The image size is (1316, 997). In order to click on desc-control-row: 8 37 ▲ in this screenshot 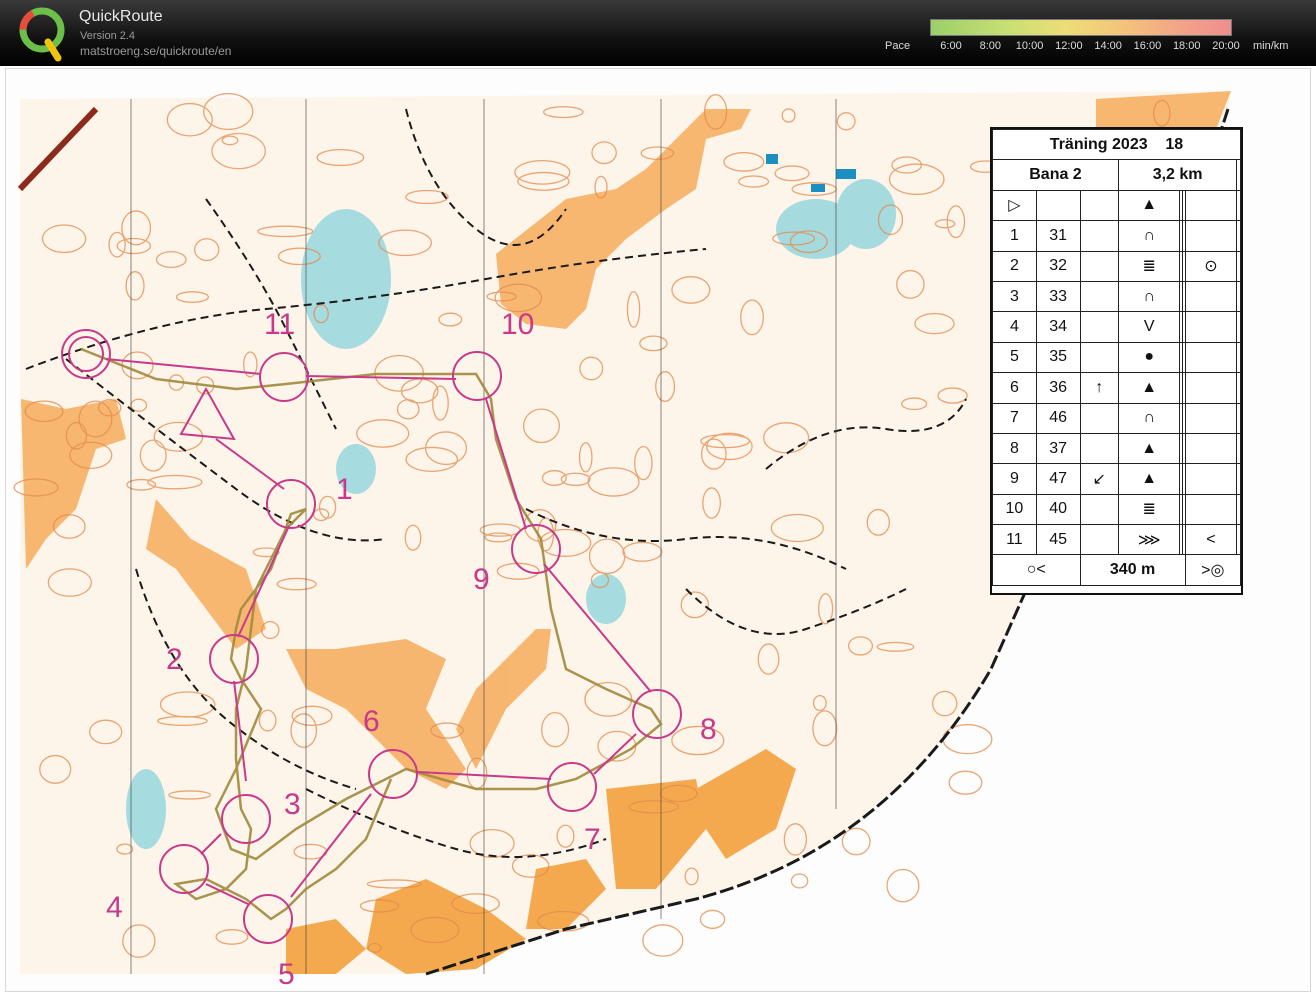, I will do `click(1116, 448)`.